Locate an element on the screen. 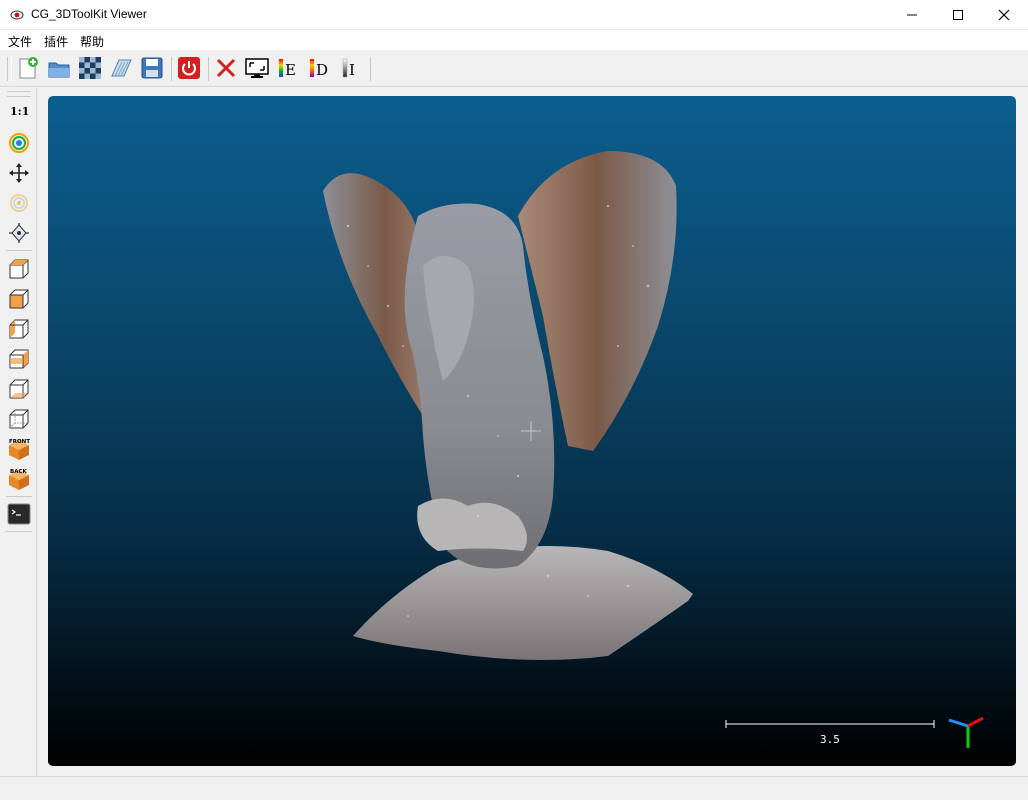 The width and height of the screenshot is (1028, 800). view-top-icon is located at coordinates (19, 269).